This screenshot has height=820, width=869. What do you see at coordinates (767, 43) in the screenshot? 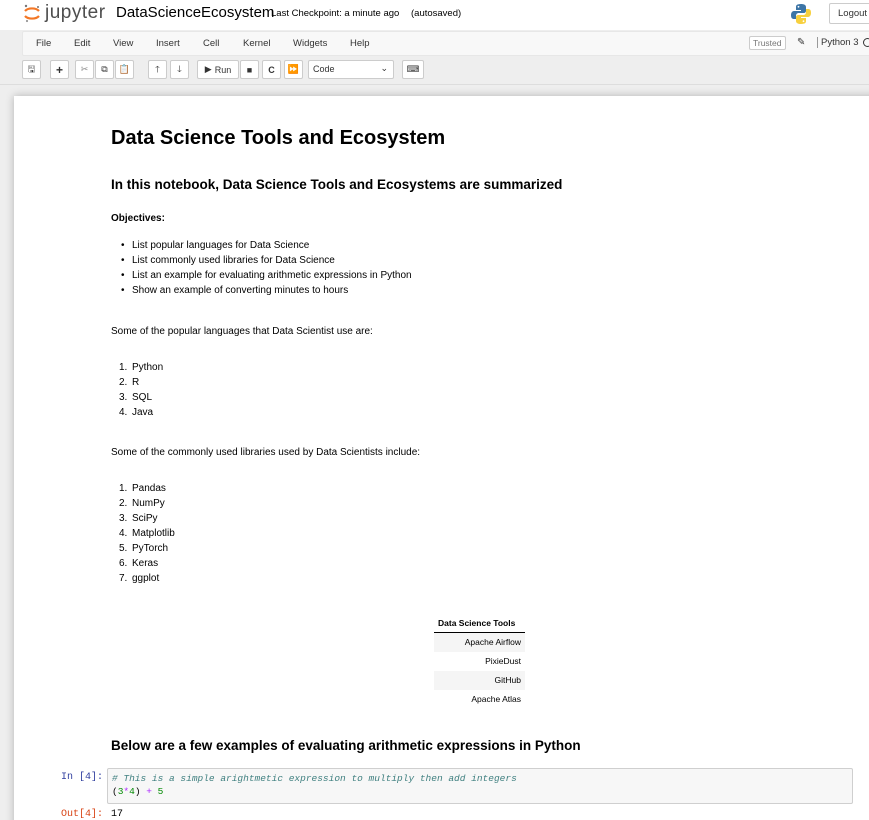
I see `trusted-indicator: Trusted` at bounding box center [767, 43].